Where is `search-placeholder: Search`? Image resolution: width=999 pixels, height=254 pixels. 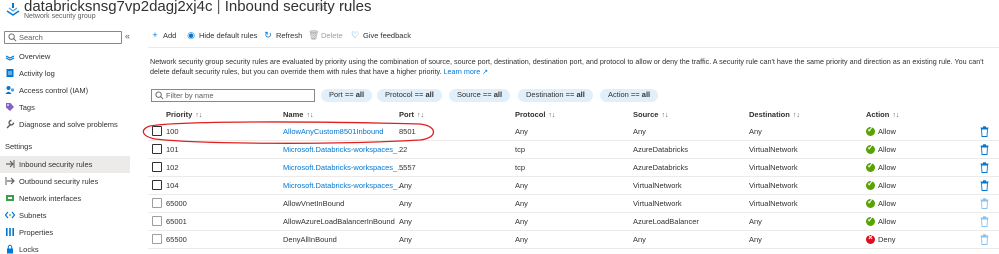 search-placeholder: Search is located at coordinates (31, 37).